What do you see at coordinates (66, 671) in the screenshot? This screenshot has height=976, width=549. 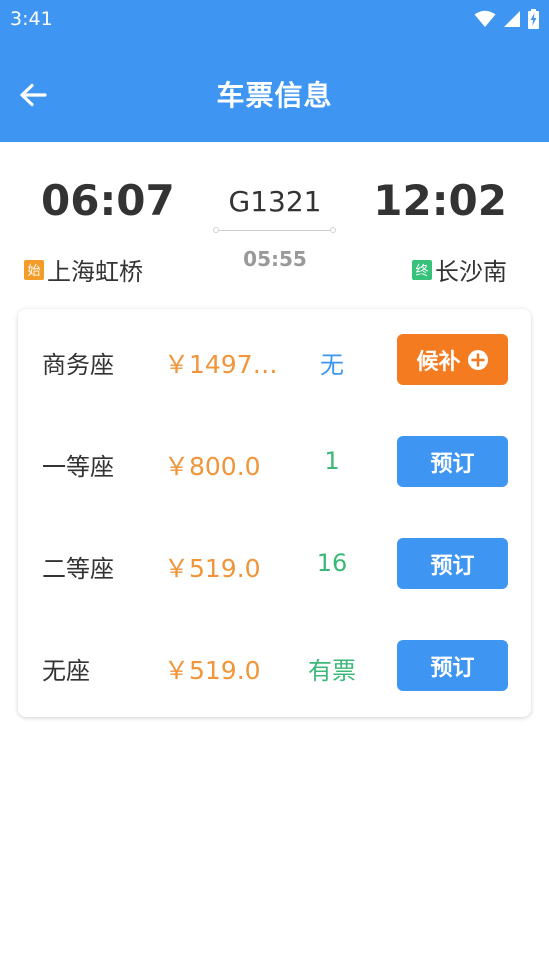 I see `seat-name: 无座` at bounding box center [66, 671].